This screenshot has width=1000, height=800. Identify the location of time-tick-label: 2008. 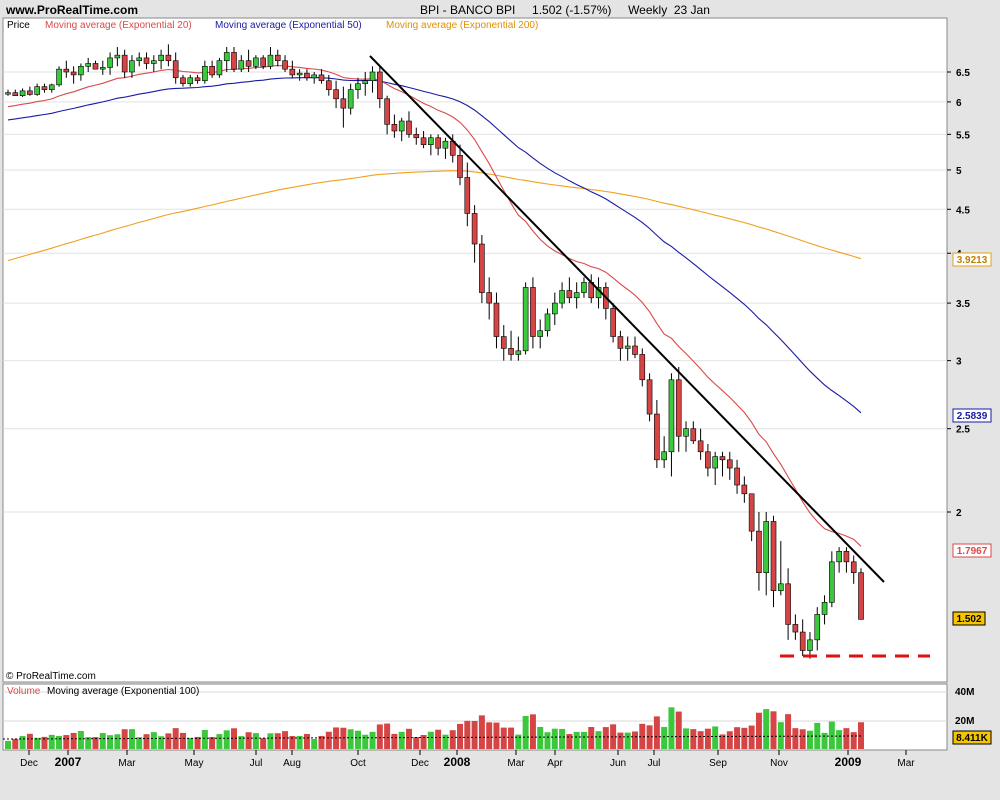
(457, 762).